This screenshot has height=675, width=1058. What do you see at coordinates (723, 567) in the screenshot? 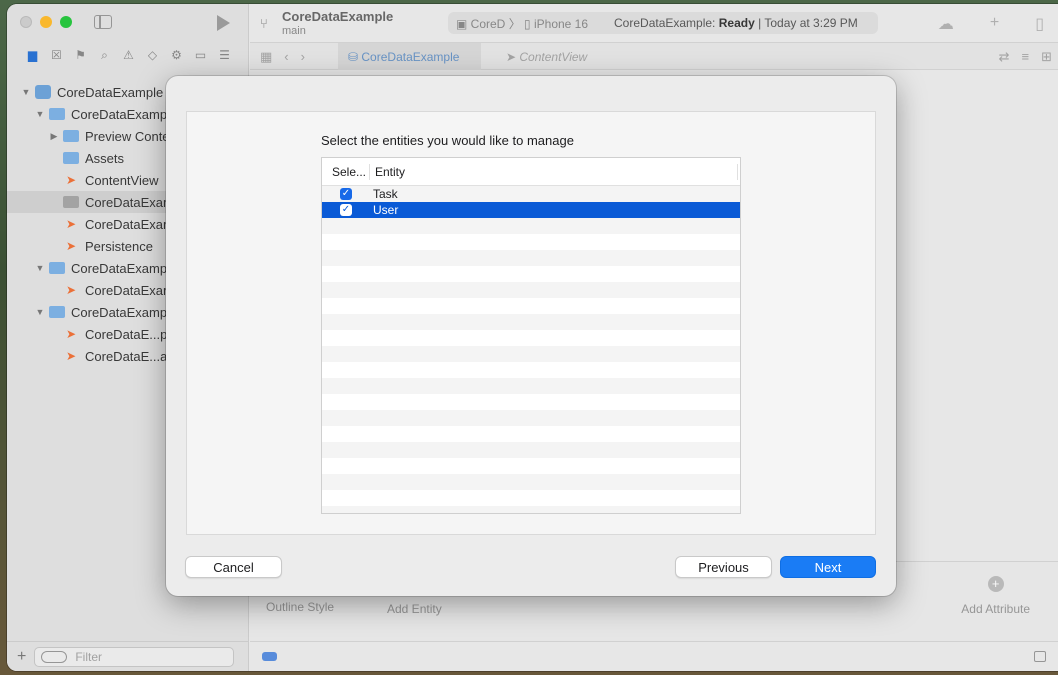
I see `previous-button: Previous` at bounding box center [723, 567].